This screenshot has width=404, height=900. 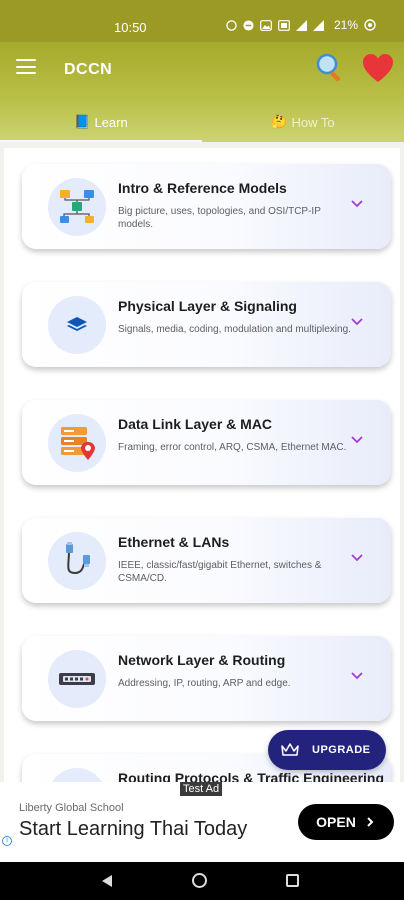 What do you see at coordinates (231, 25) in the screenshot?
I see `whatsapp-icon` at bounding box center [231, 25].